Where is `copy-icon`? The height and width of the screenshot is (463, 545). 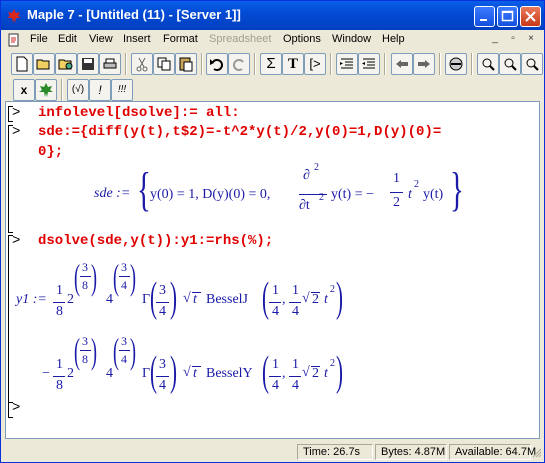 copy-icon is located at coordinates (164, 64).